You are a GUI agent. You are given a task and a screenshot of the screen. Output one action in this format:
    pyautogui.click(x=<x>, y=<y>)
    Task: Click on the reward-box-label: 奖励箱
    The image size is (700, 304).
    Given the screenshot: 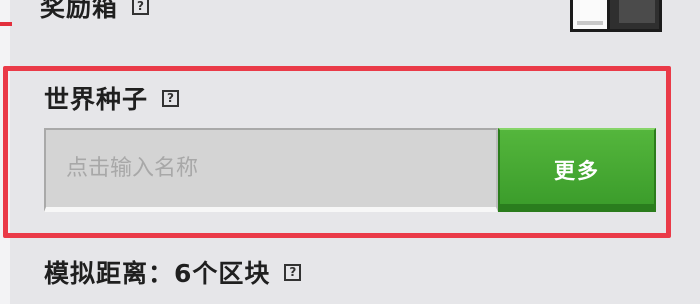 What is the action you would take?
    pyautogui.click(x=79, y=11)
    